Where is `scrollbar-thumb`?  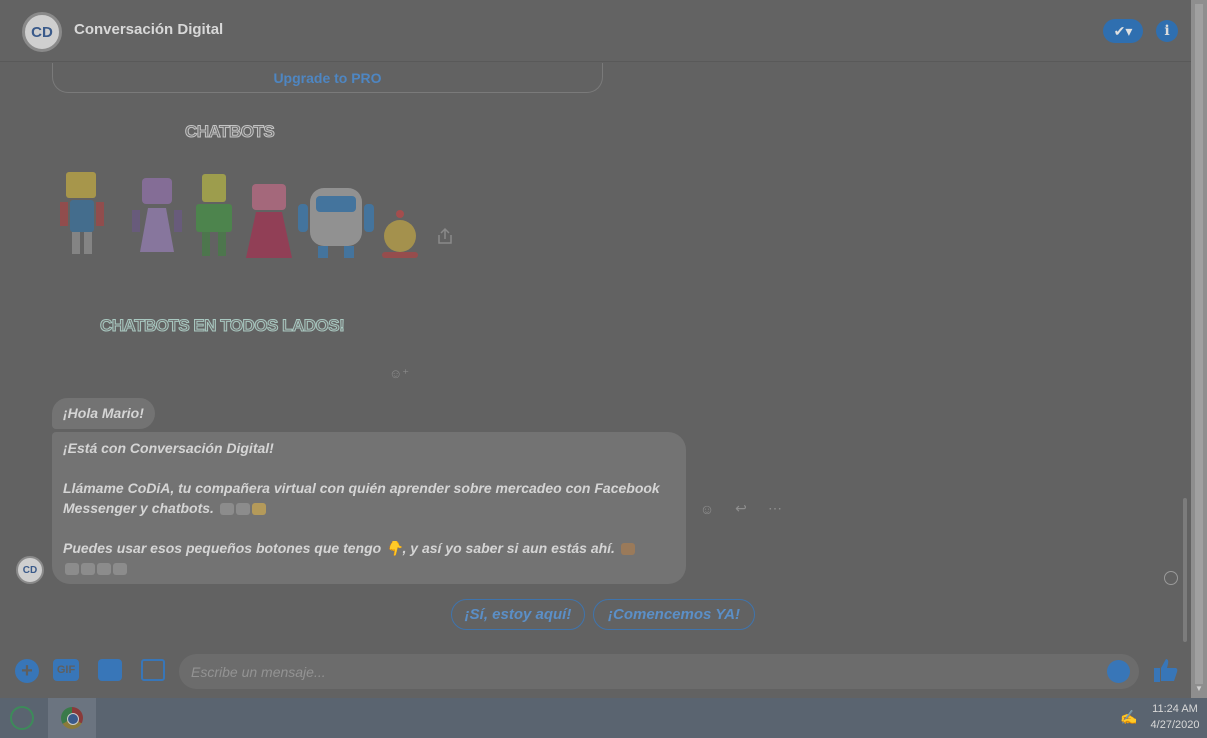 scrollbar-thumb is located at coordinates (1199, 344).